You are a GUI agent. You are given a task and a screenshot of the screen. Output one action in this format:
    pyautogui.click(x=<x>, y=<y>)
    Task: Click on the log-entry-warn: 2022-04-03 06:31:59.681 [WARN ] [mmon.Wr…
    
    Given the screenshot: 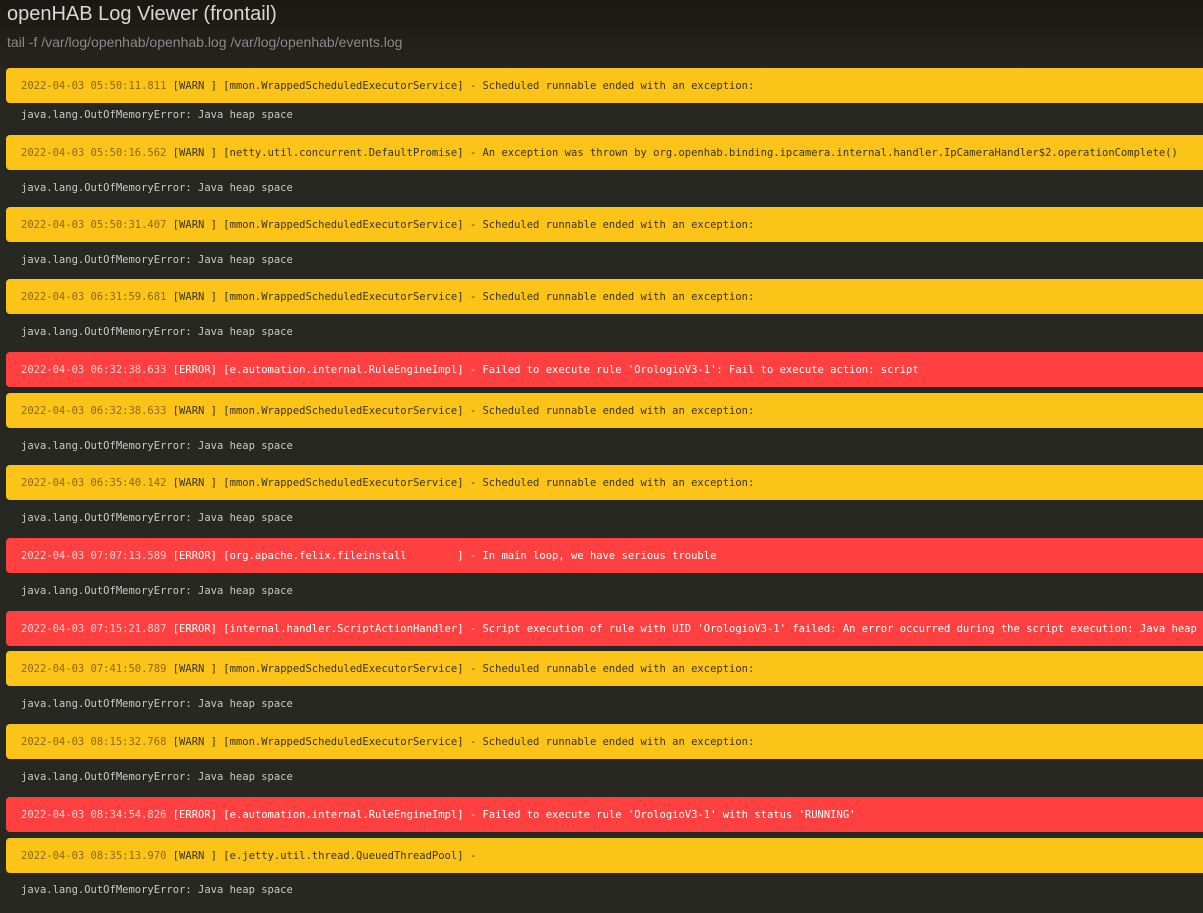 What is the action you would take?
    pyautogui.click(x=604, y=296)
    